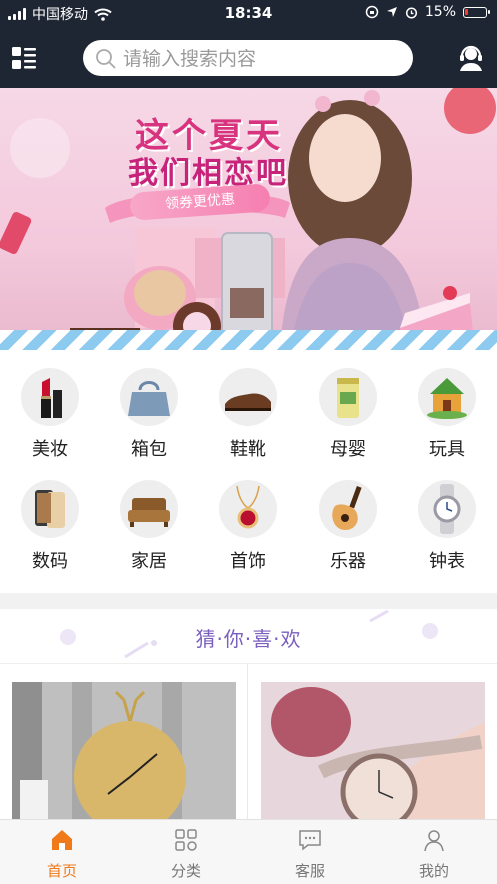  I want to click on category-home: 家居, so click(149, 519).